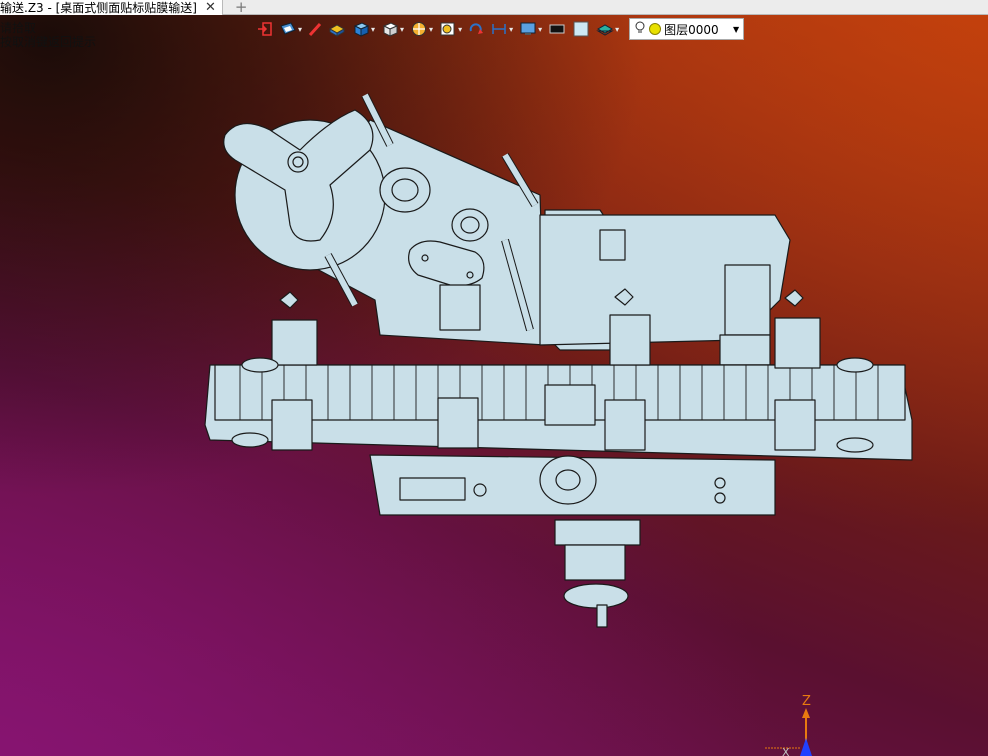 The height and width of the screenshot is (756, 988). What do you see at coordinates (392, 29) in the screenshot?
I see `white-cube-icon: ▾` at bounding box center [392, 29].